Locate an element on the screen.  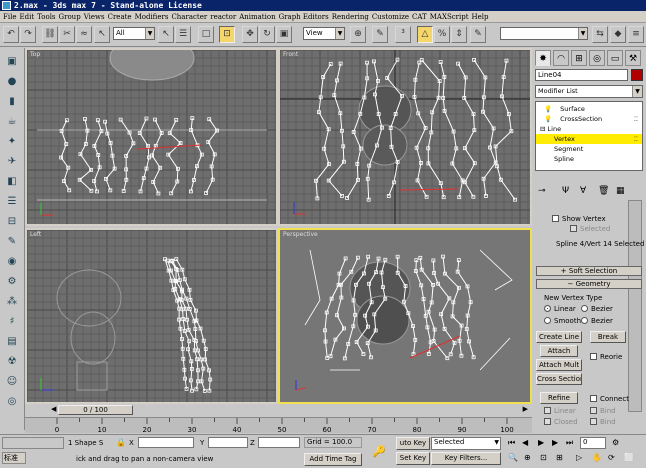
mirror-icon: ⇆ is located at coordinates (600, 34).